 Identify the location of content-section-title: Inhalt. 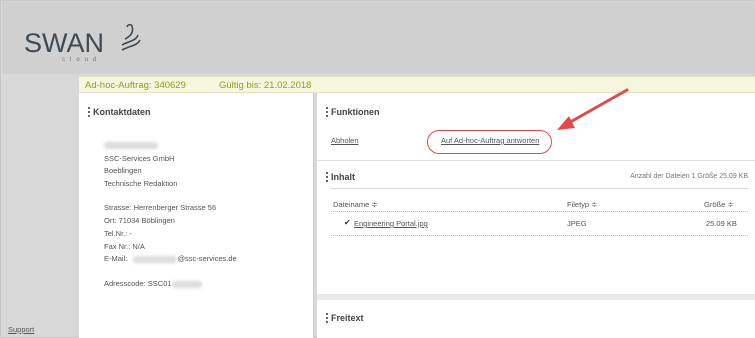
(340, 177).